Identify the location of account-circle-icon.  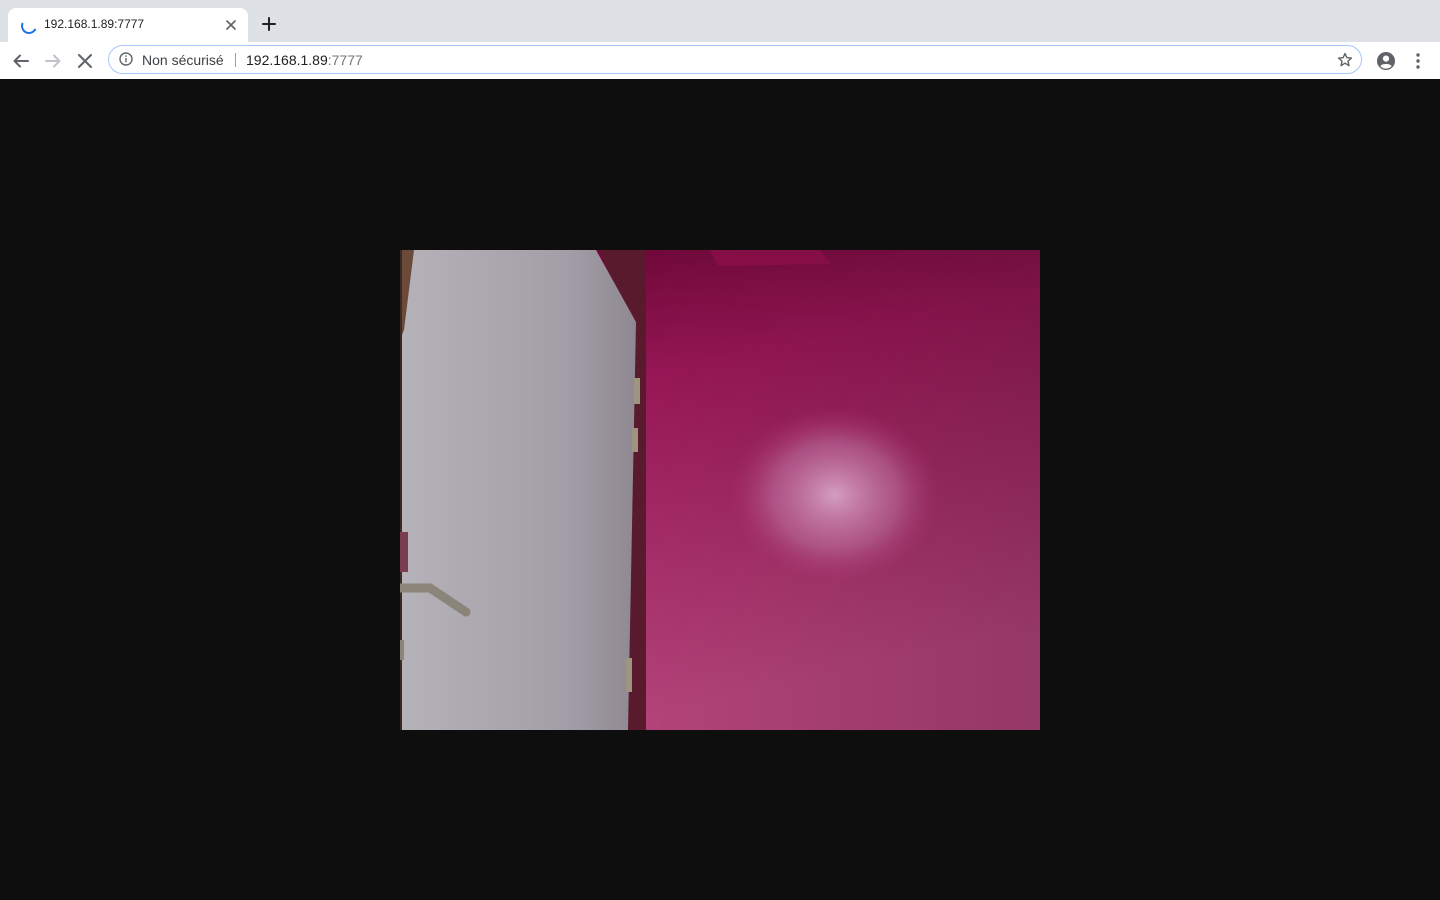
(1386, 61).